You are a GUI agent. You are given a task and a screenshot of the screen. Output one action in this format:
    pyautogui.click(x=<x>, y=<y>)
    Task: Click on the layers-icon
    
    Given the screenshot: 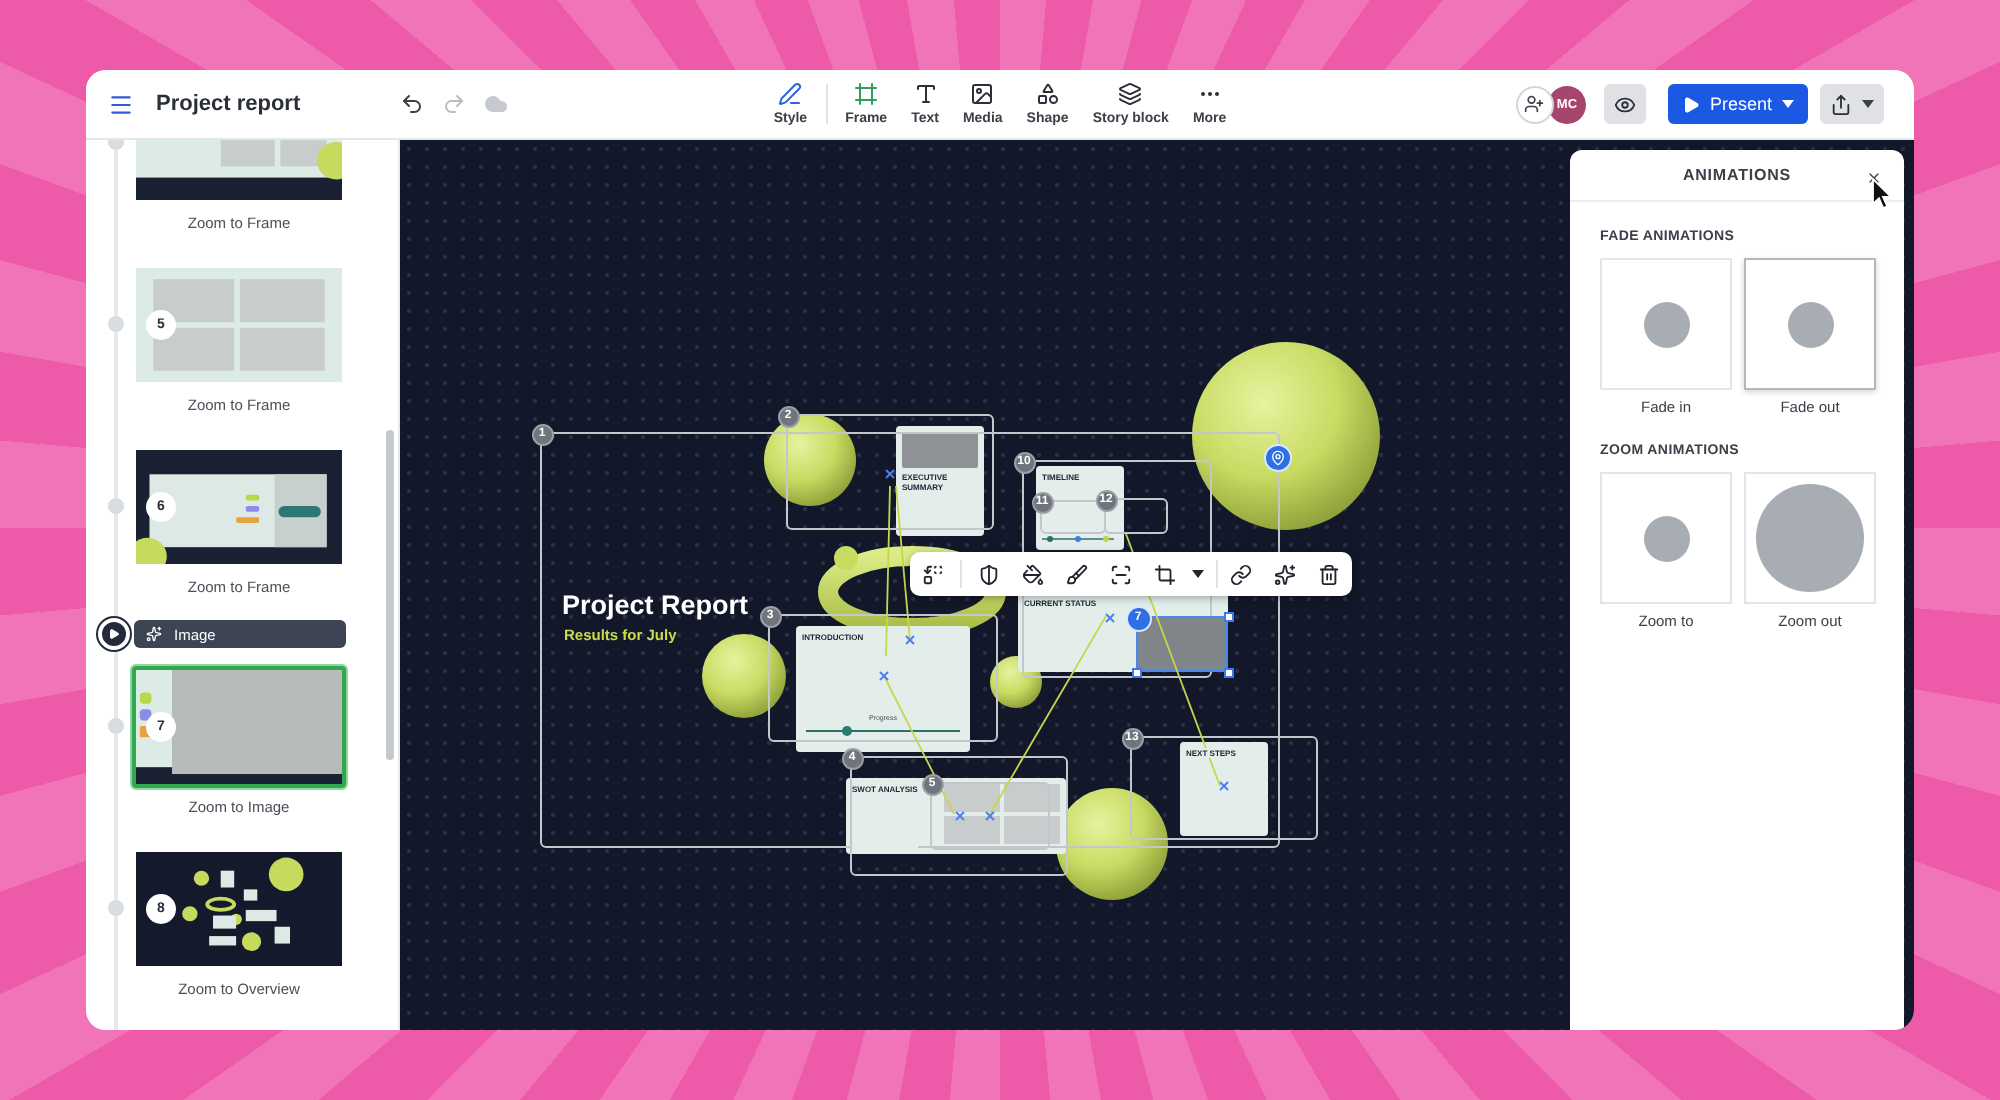 What is the action you would take?
    pyautogui.click(x=1130, y=94)
    